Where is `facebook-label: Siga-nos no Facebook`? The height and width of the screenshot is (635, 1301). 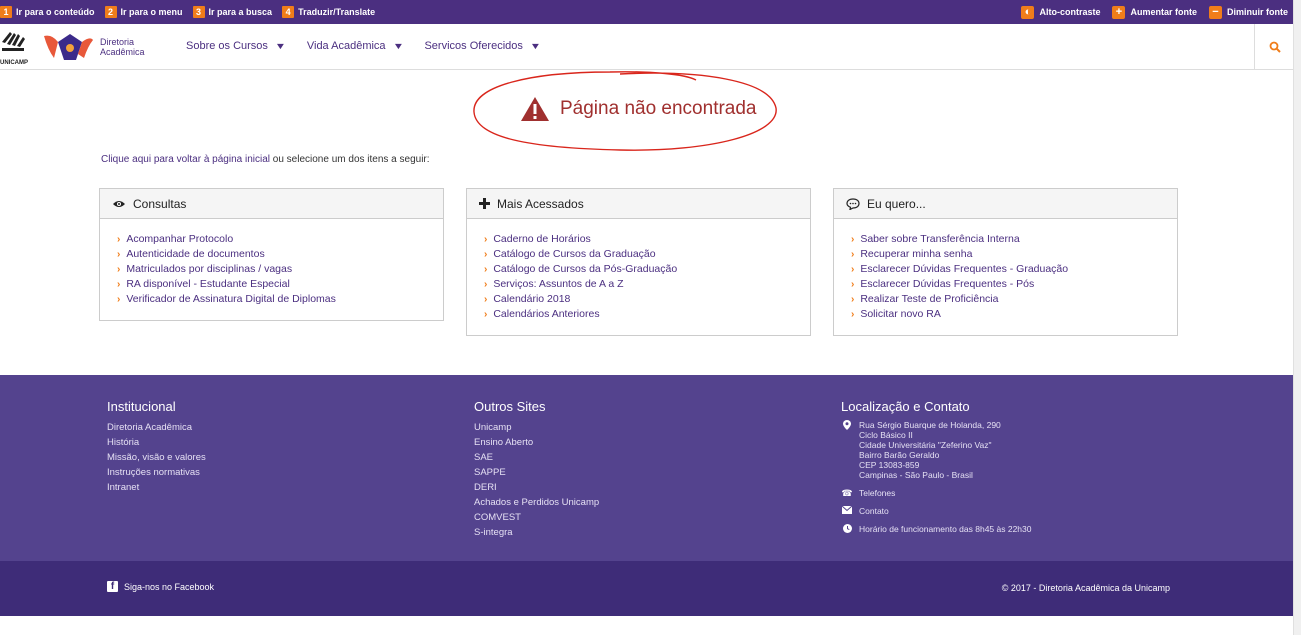 facebook-label: Siga-nos no Facebook is located at coordinates (169, 586).